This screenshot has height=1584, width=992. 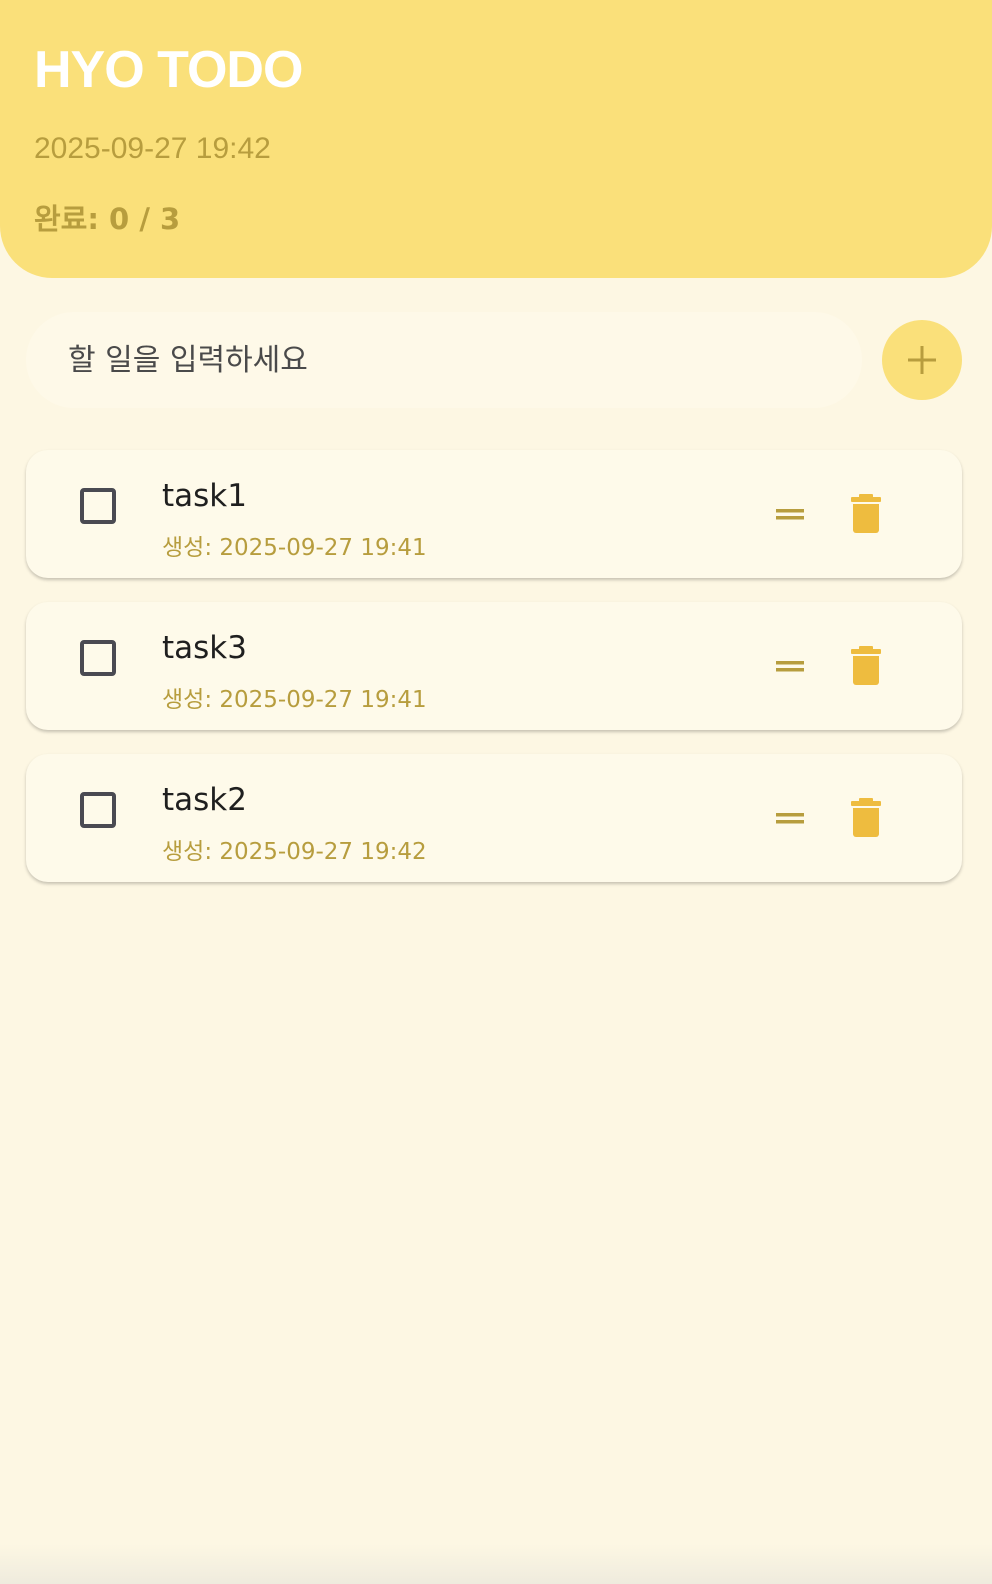 I want to click on task-title: task3, so click(x=204, y=648).